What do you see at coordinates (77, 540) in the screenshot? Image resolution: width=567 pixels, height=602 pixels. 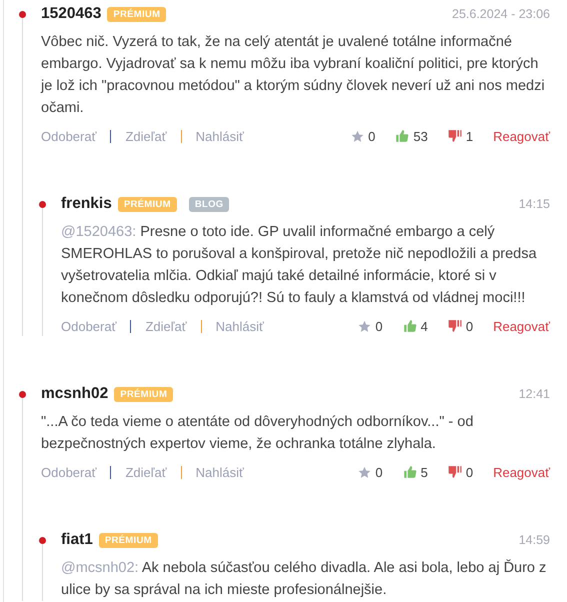 I see `username: fiat1` at bounding box center [77, 540].